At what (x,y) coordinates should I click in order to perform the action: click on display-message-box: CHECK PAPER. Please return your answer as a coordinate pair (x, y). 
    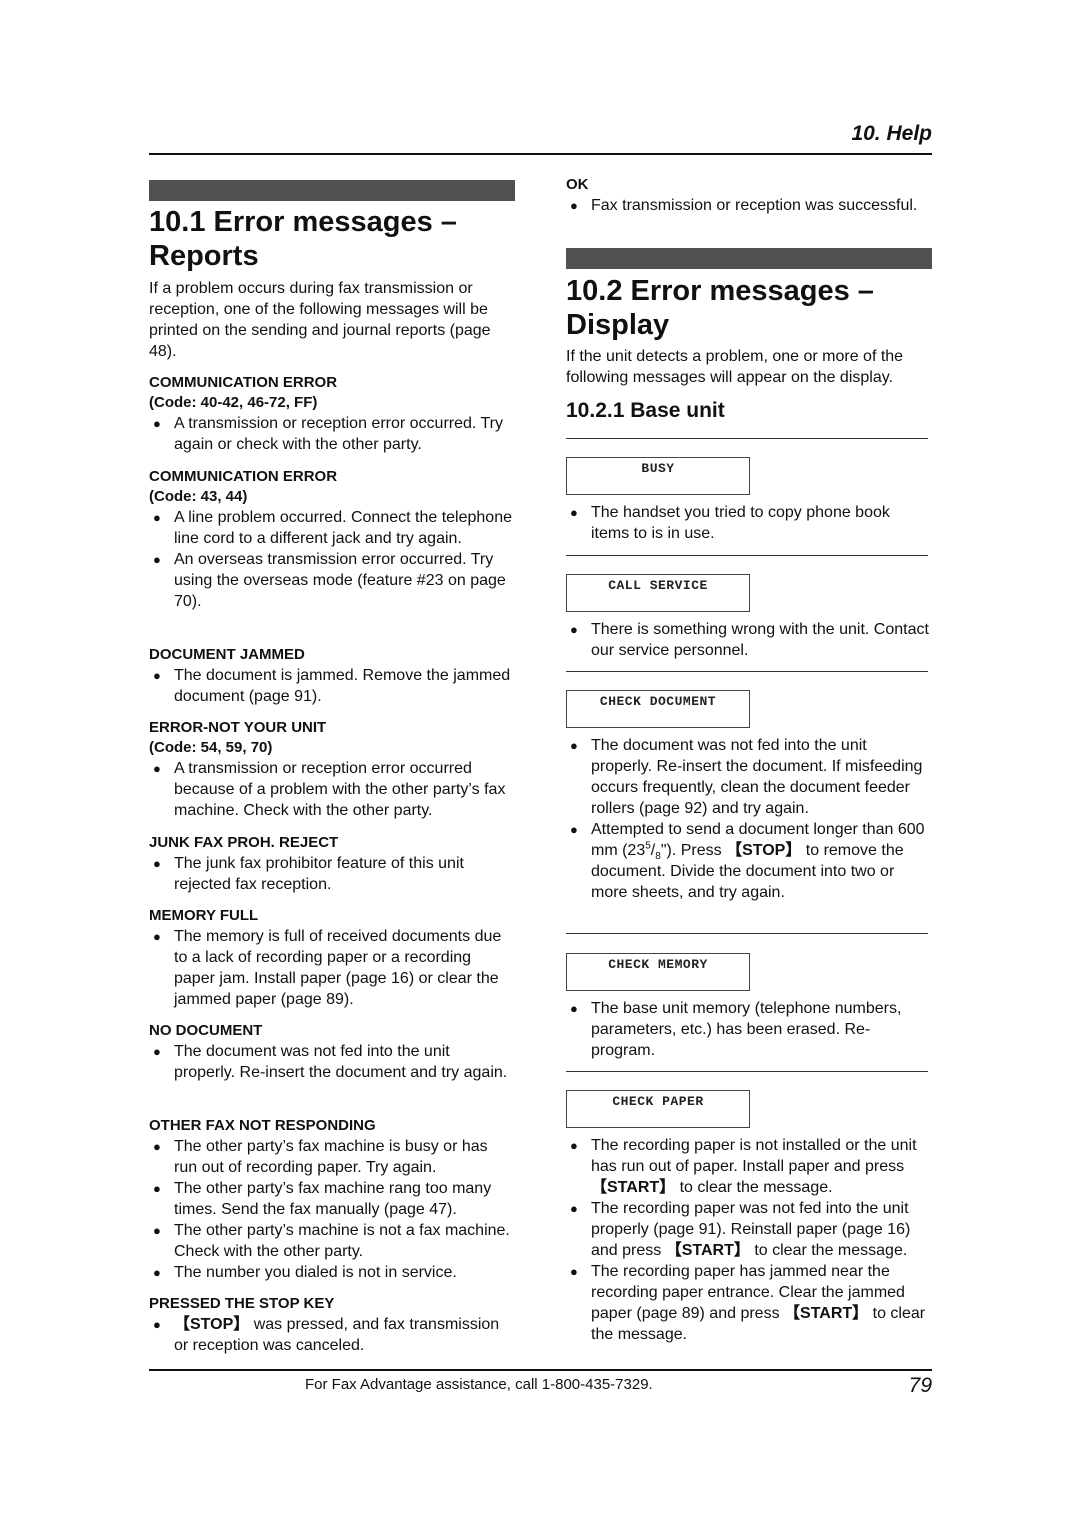
    Looking at the image, I should click on (658, 1109).